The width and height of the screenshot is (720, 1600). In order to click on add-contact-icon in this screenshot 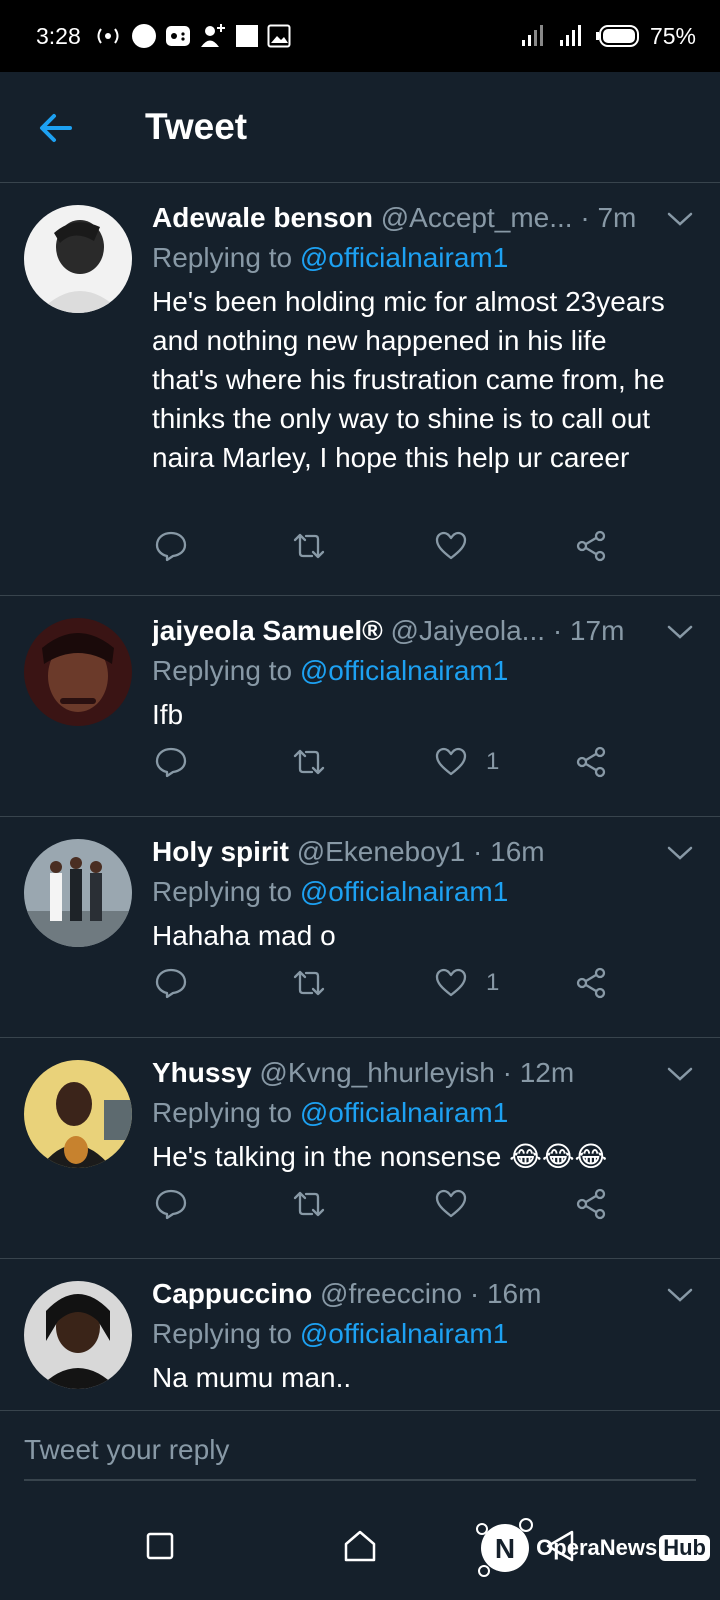, I will do `click(212, 35)`.